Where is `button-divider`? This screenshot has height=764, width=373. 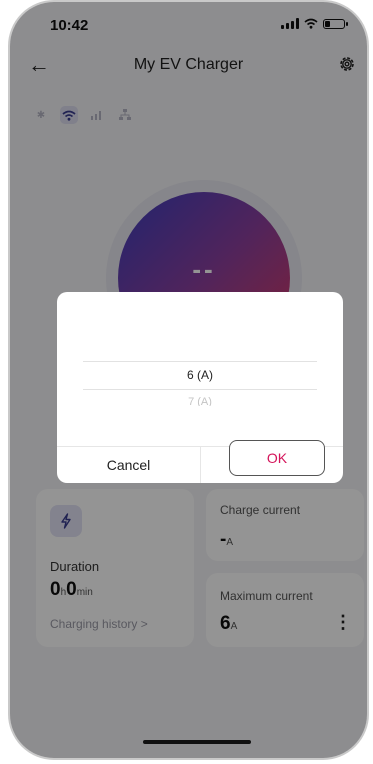 button-divider is located at coordinates (200, 464).